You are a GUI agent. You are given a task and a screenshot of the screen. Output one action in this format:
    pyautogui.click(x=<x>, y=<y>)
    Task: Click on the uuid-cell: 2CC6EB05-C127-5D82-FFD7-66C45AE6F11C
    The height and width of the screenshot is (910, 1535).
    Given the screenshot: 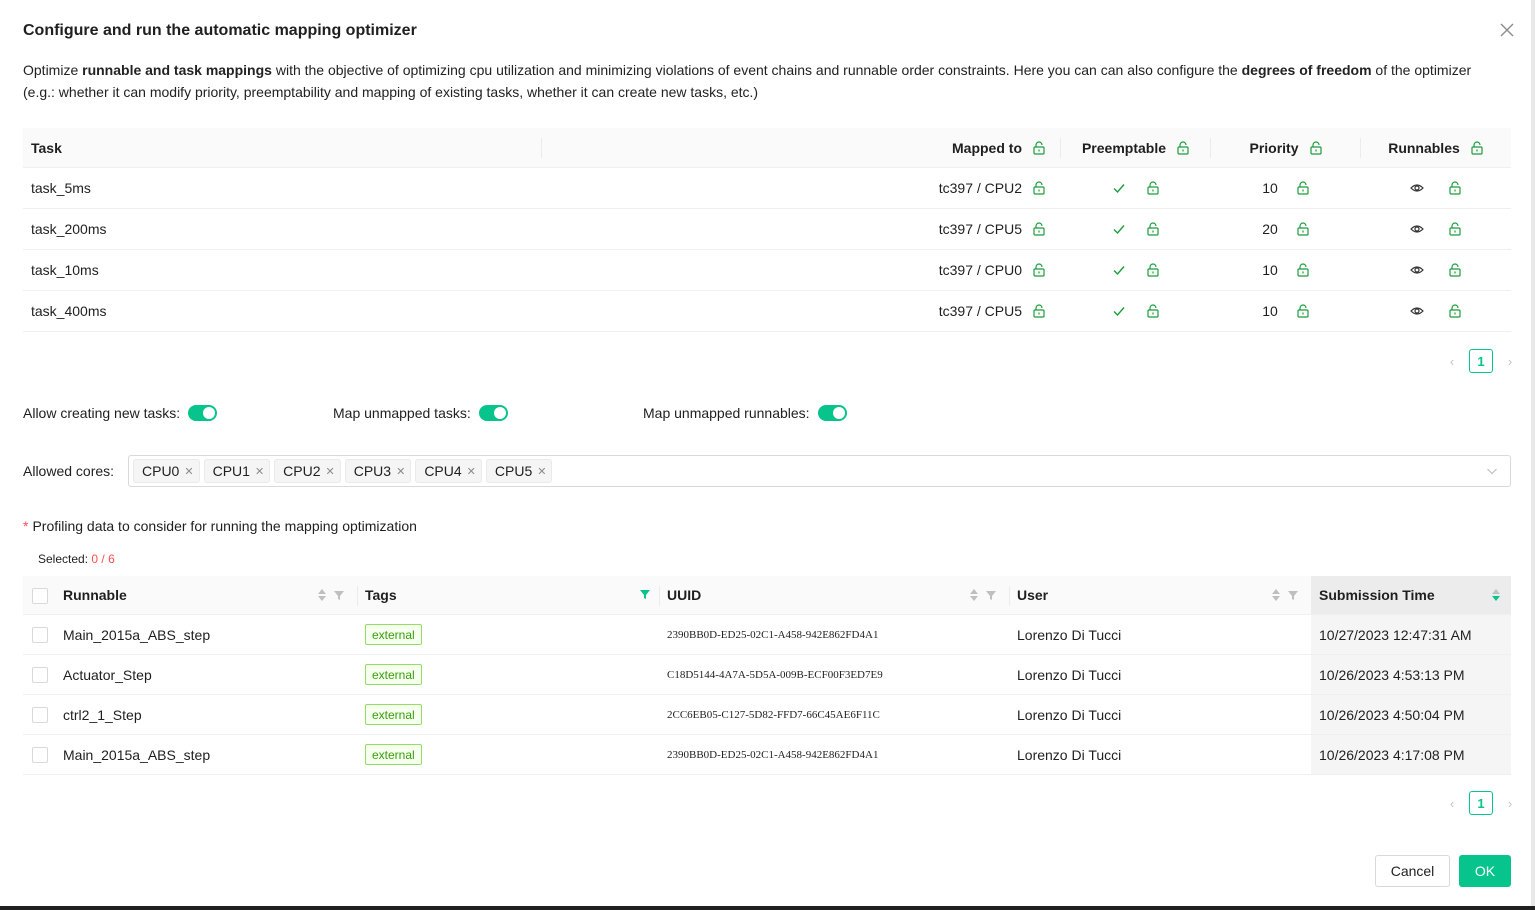 What is the action you would take?
    pyautogui.click(x=773, y=714)
    